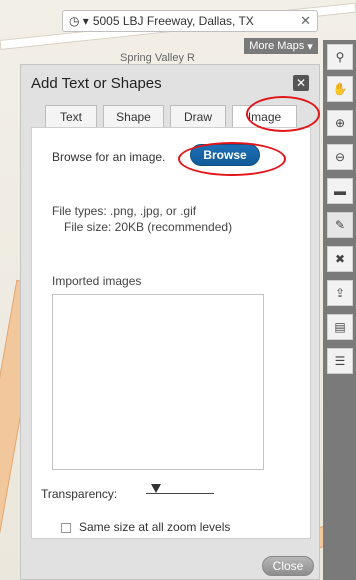 This screenshot has width=356, height=580. Describe the element at coordinates (305, 21) in the screenshot. I see `close-icon: ✕` at that location.